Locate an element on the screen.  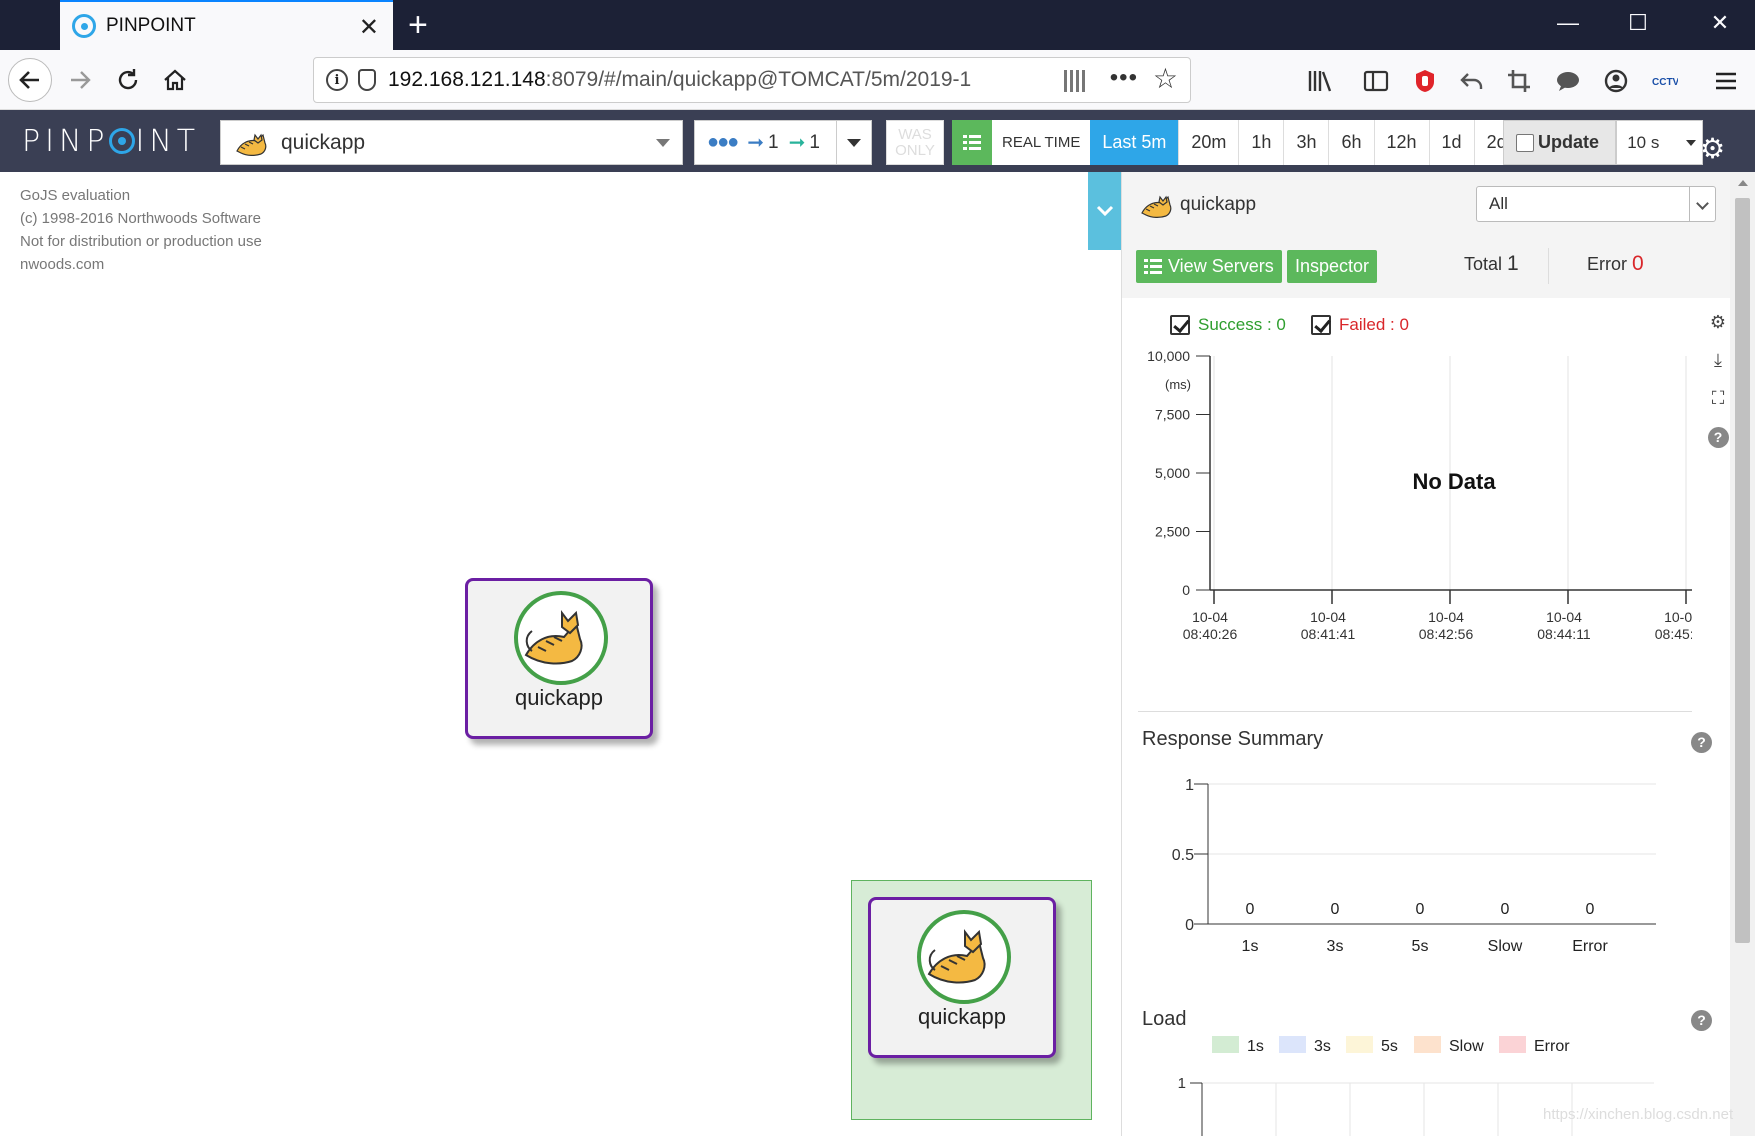
success-filter-checkbox: Success : 0 is located at coordinates (1228, 325).